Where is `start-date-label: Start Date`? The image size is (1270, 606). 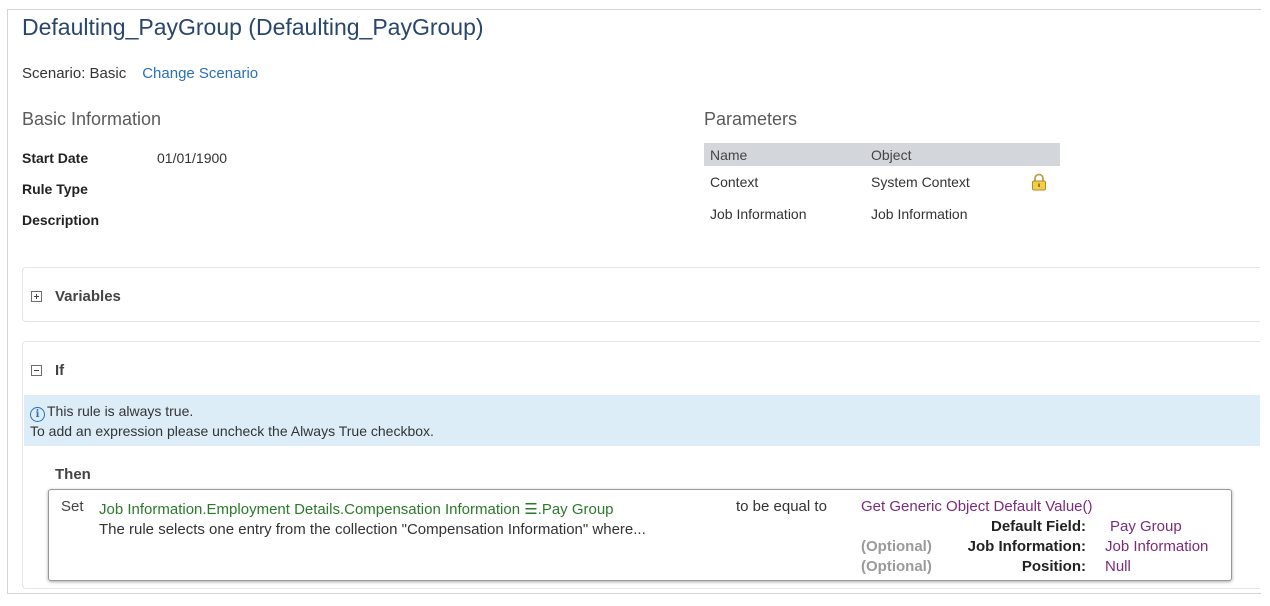 start-date-label: Start Date is located at coordinates (55, 158).